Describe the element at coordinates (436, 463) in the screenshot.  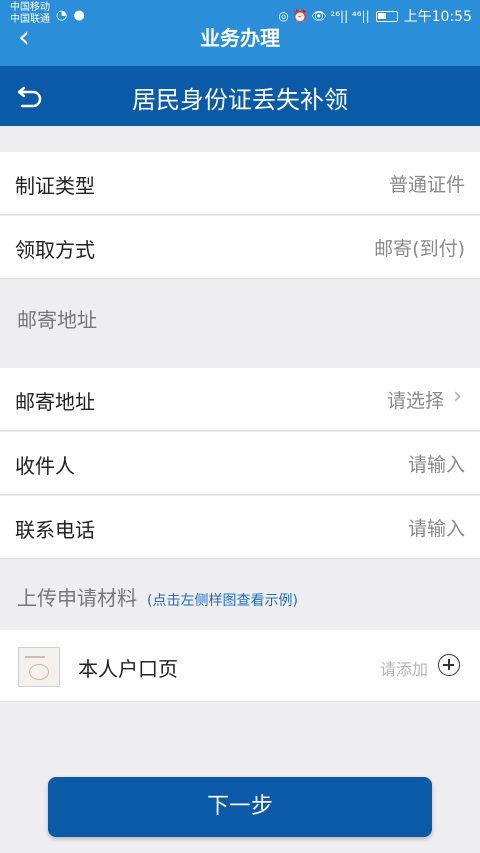
I see `recipient-input: 请输入` at that location.